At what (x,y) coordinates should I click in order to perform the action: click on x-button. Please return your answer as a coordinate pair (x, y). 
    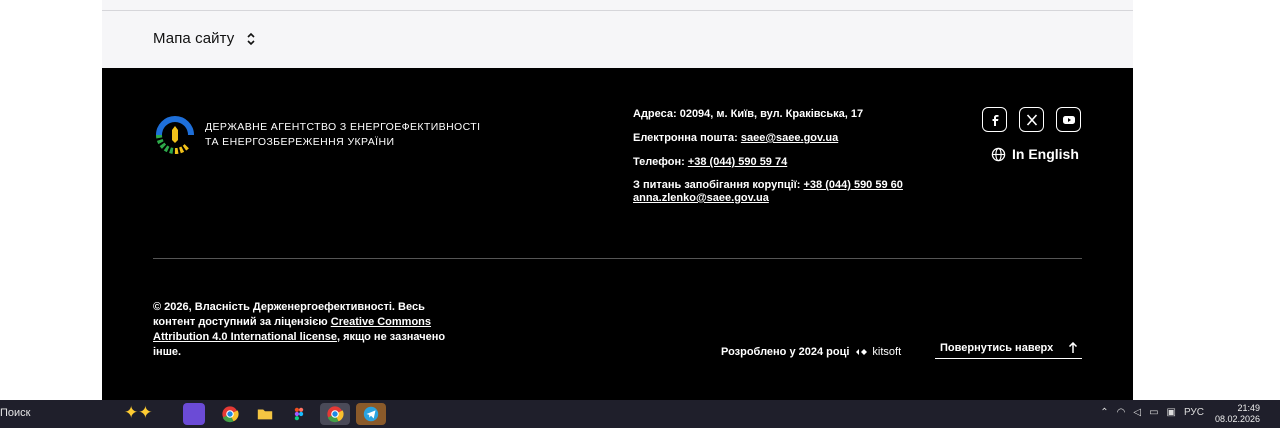
    Looking at the image, I should click on (1031, 119).